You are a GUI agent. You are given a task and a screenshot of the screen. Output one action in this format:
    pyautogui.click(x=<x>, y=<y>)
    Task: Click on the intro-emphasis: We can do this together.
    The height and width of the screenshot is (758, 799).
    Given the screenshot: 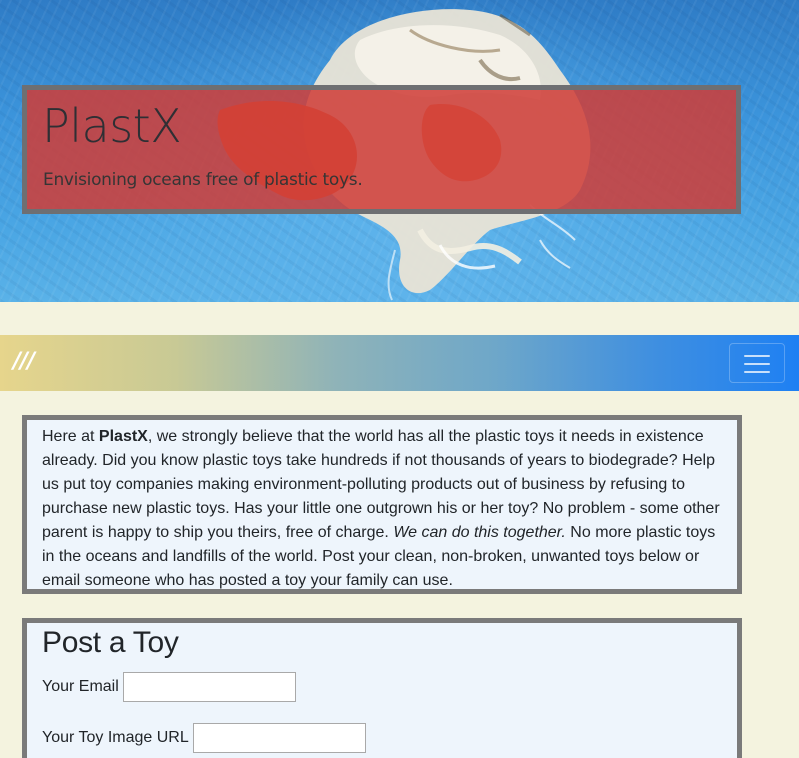 What is the action you would take?
    pyautogui.click(x=479, y=532)
    